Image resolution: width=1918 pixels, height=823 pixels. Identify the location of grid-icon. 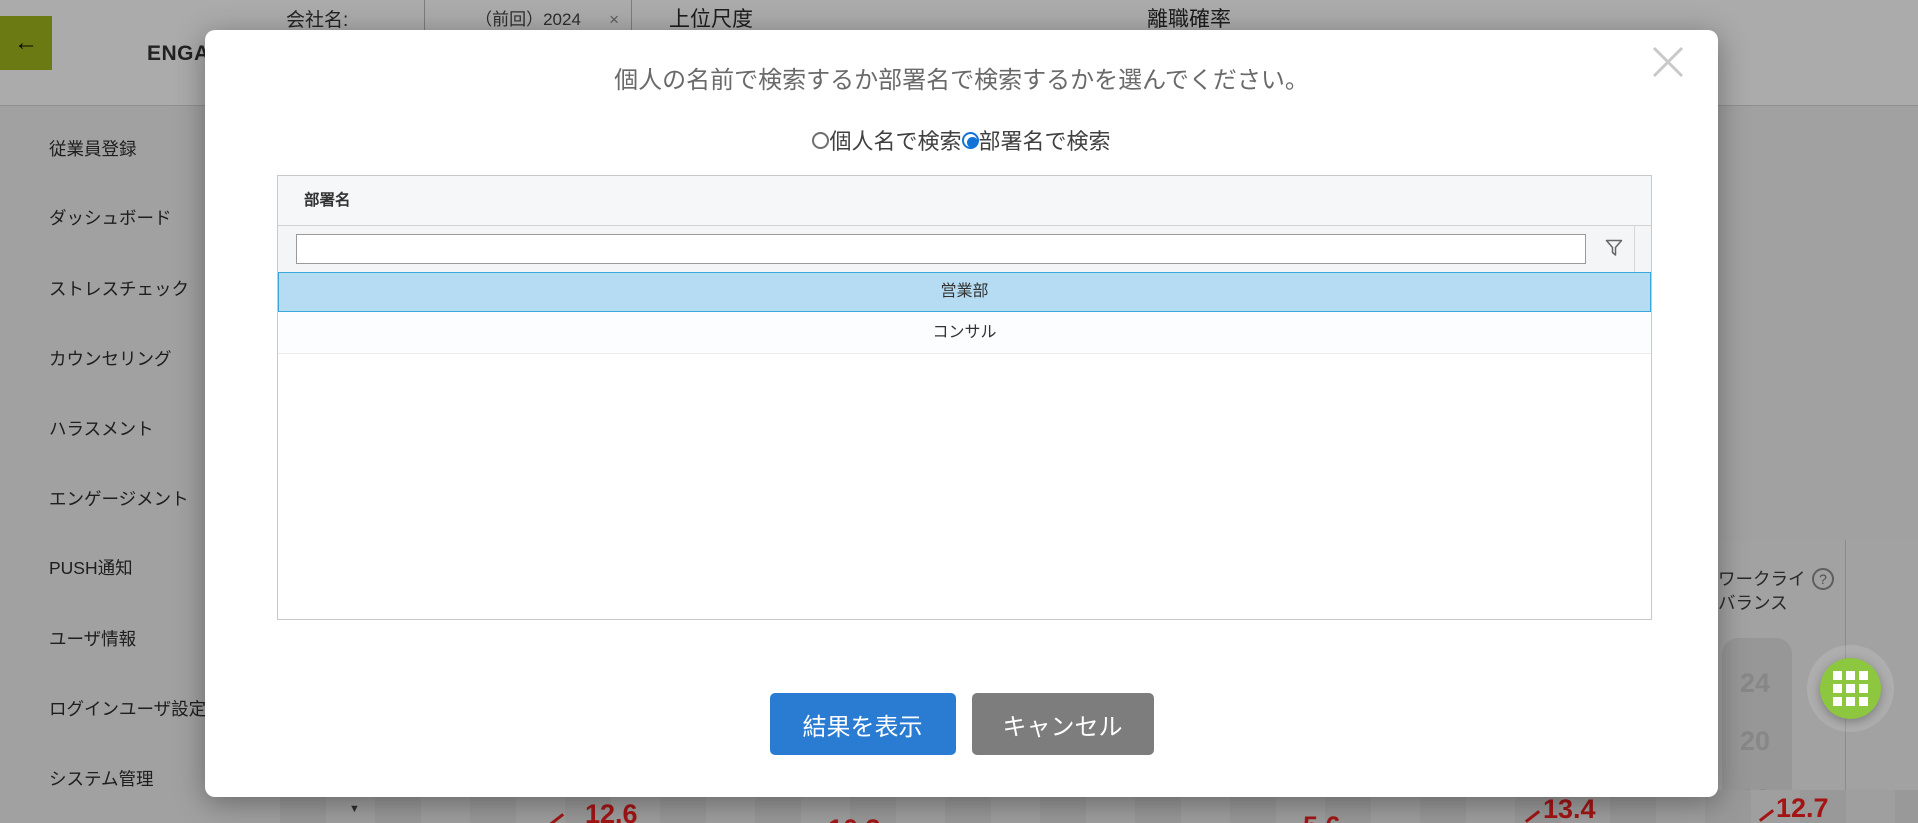
(1850, 688).